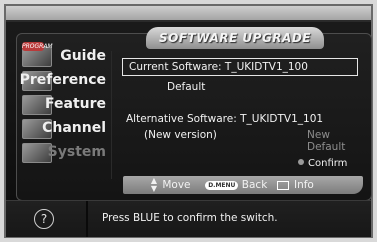 The width and height of the screenshot is (377, 242). What do you see at coordinates (37, 46) in the screenshot?
I see `program-guide-badge: PROGRAM` at bounding box center [37, 46].